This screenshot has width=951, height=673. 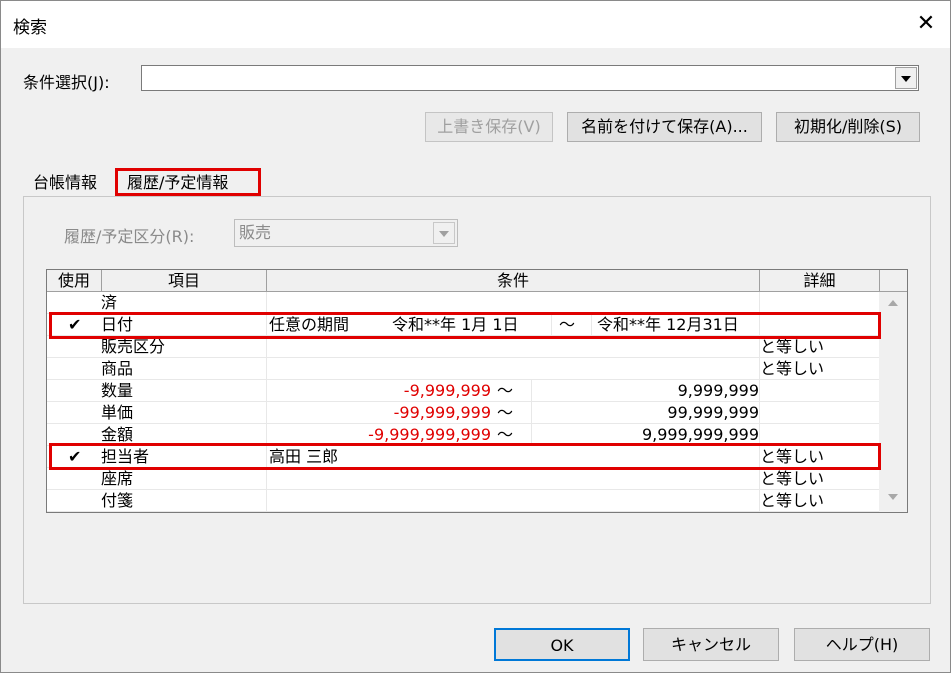 I want to click on title-bar: 検索 ✕, so click(x=475, y=24).